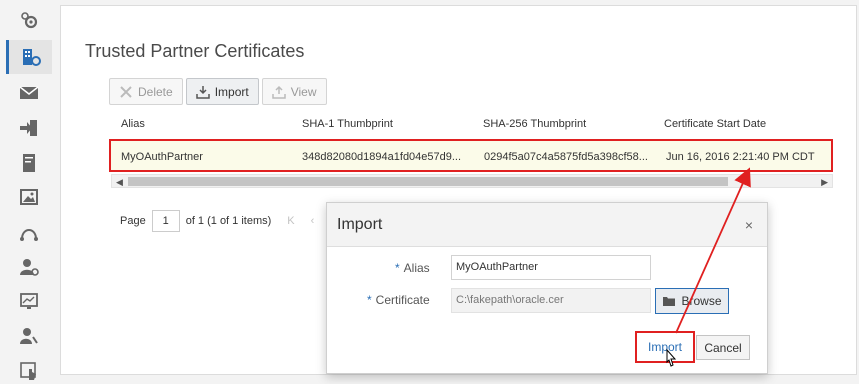 Image resolution: width=859 pixels, height=384 pixels. What do you see at coordinates (428, 181) in the screenshot?
I see `scrollbar-thumb` at bounding box center [428, 181].